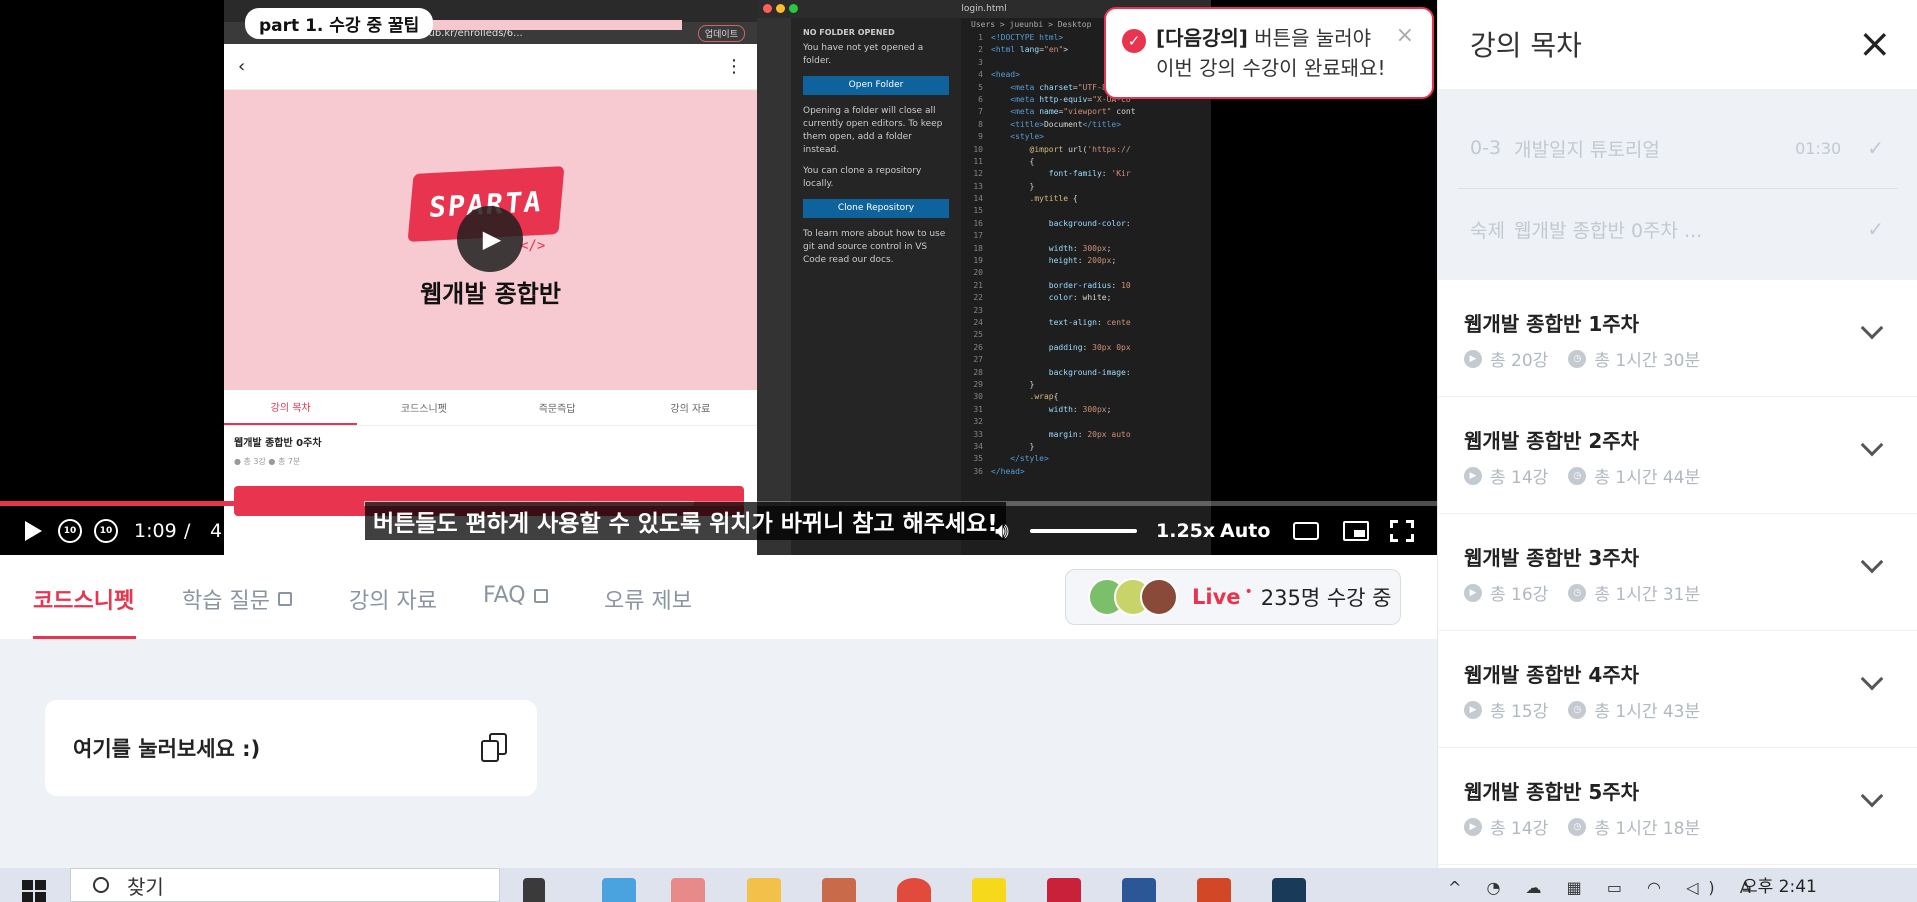 This screenshot has height=902, width=1917. What do you see at coordinates (1818, 148) in the screenshot?
I see `lecture-duration: 01:30` at bounding box center [1818, 148].